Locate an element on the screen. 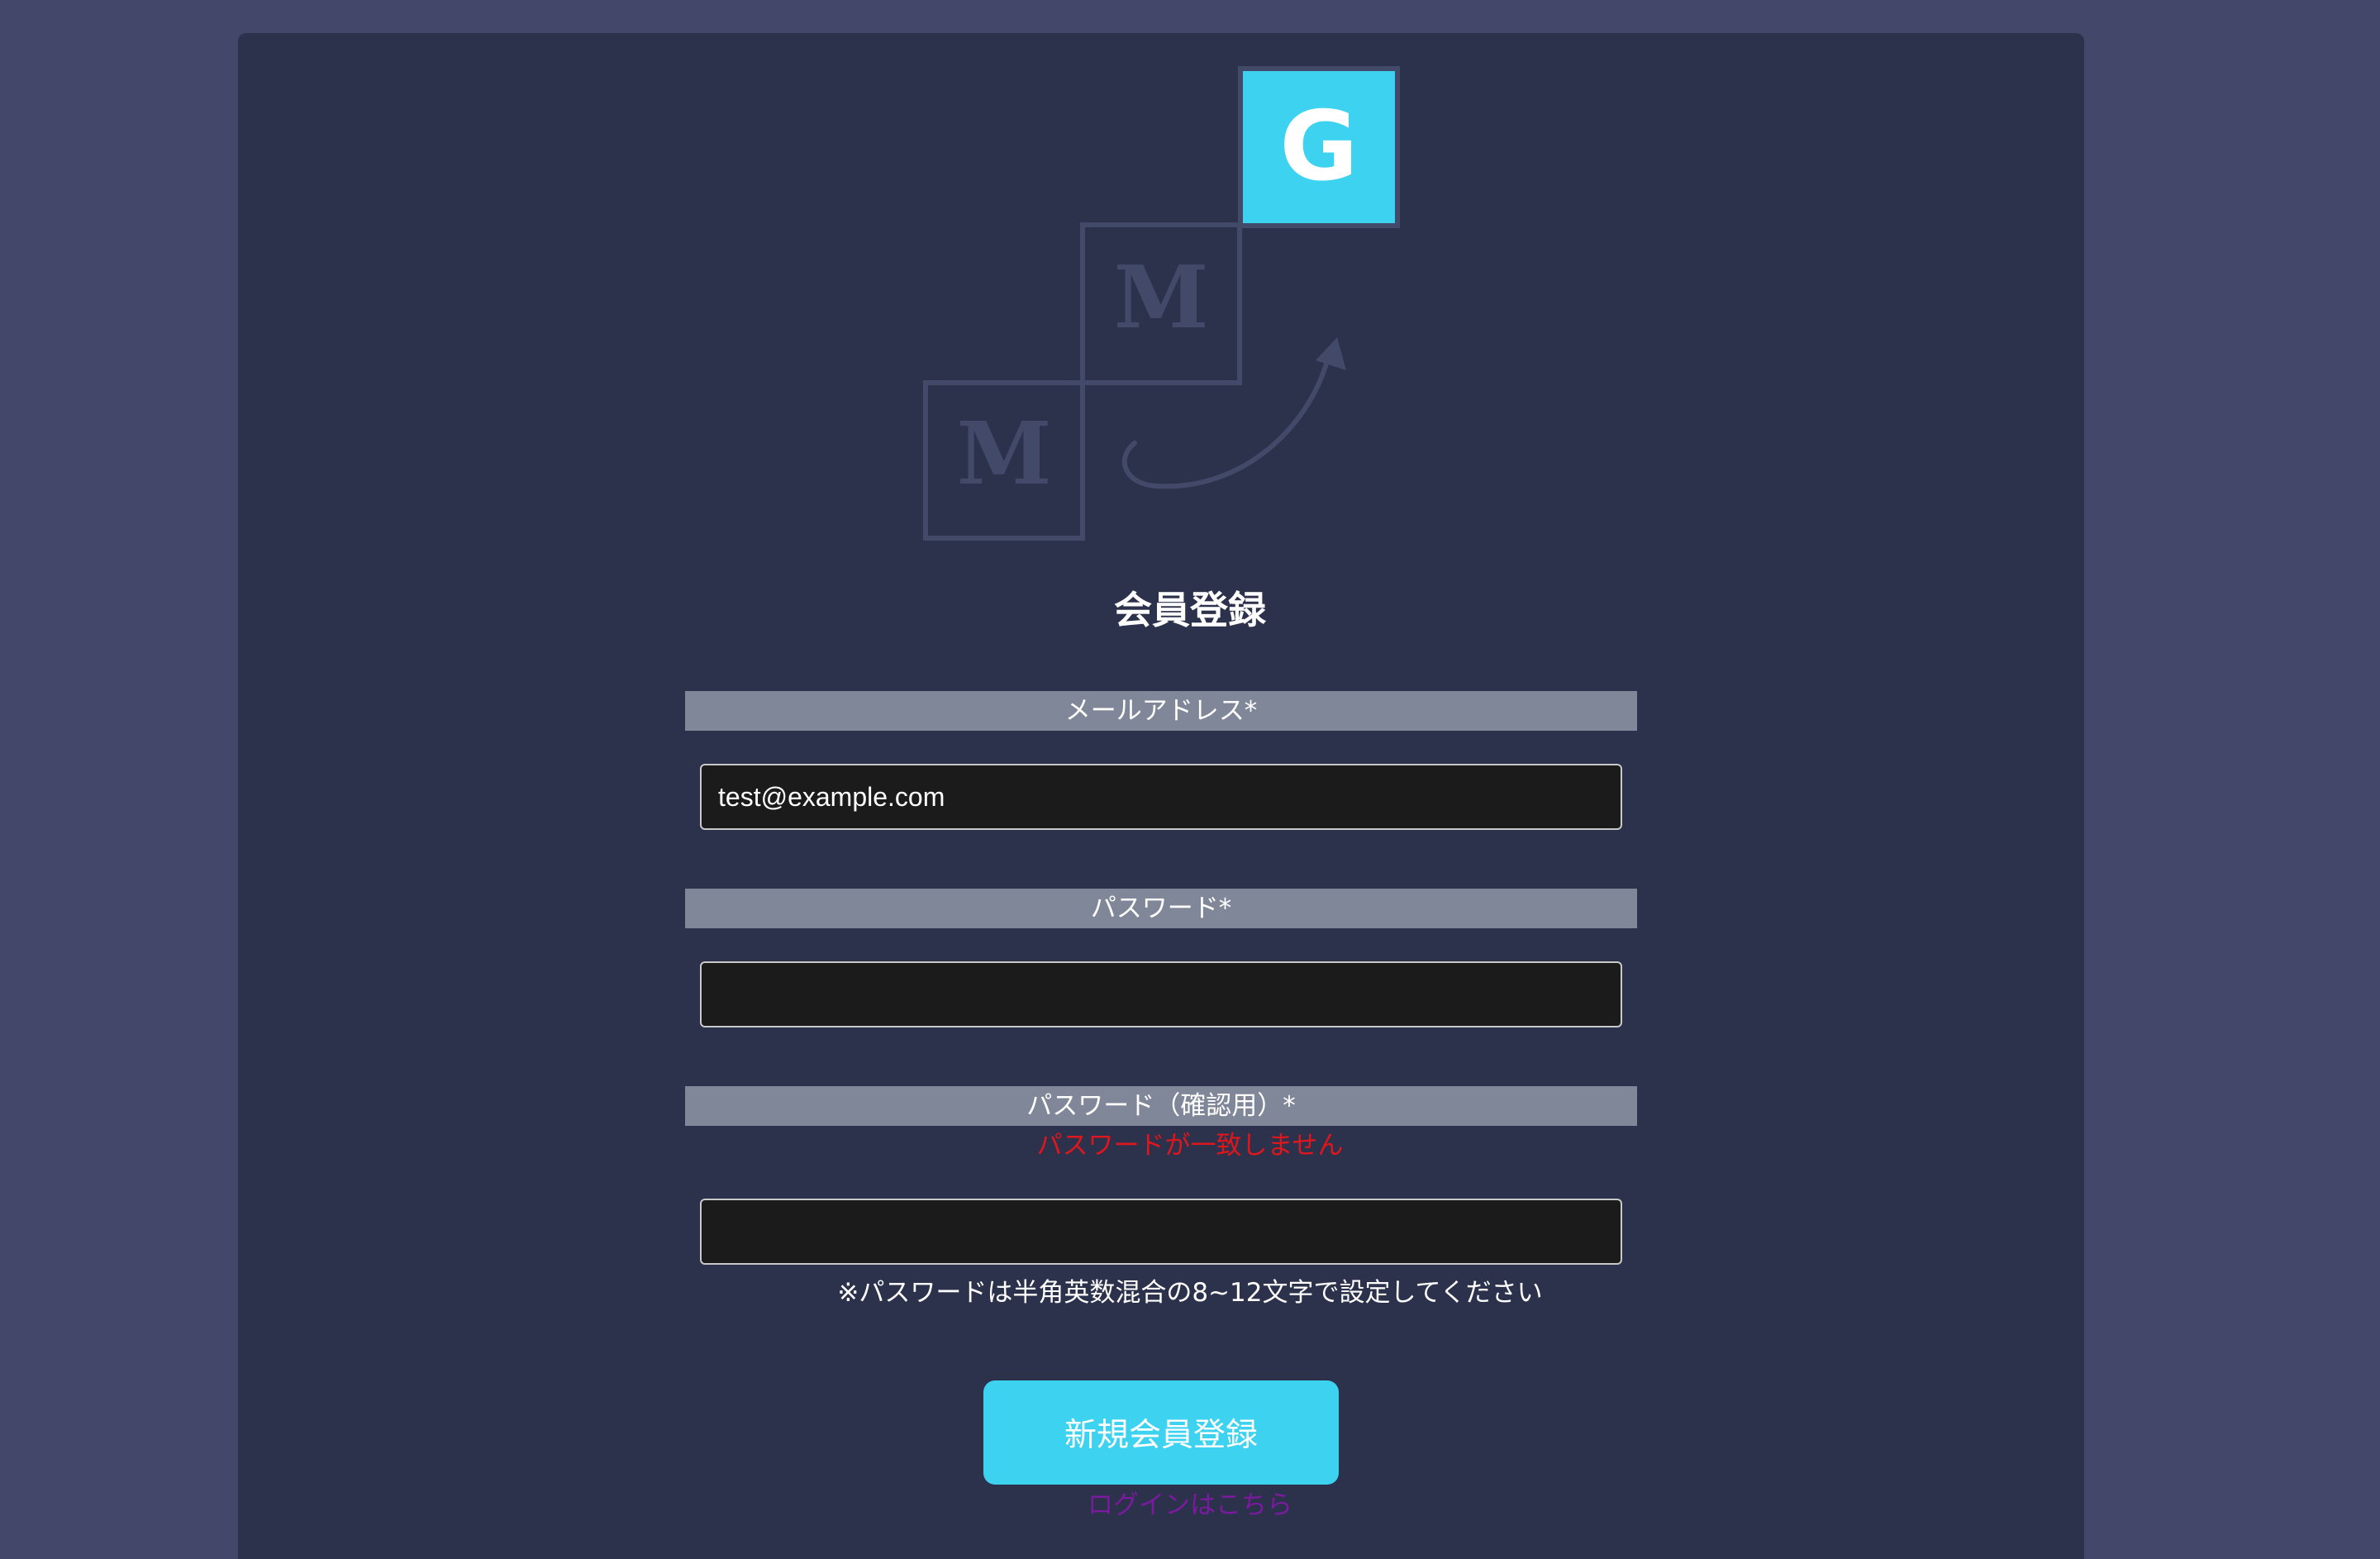 The image size is (2380, 1559). login-link: ログインはこちら is located at coordinates (1190, 1505).